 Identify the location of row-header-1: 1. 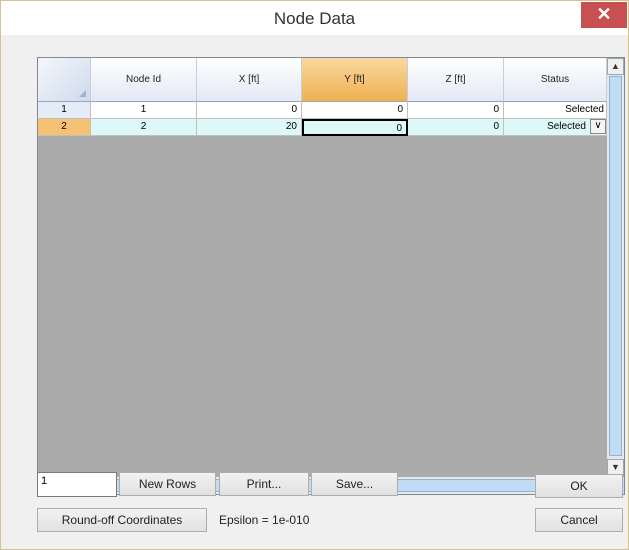
(64, 110).